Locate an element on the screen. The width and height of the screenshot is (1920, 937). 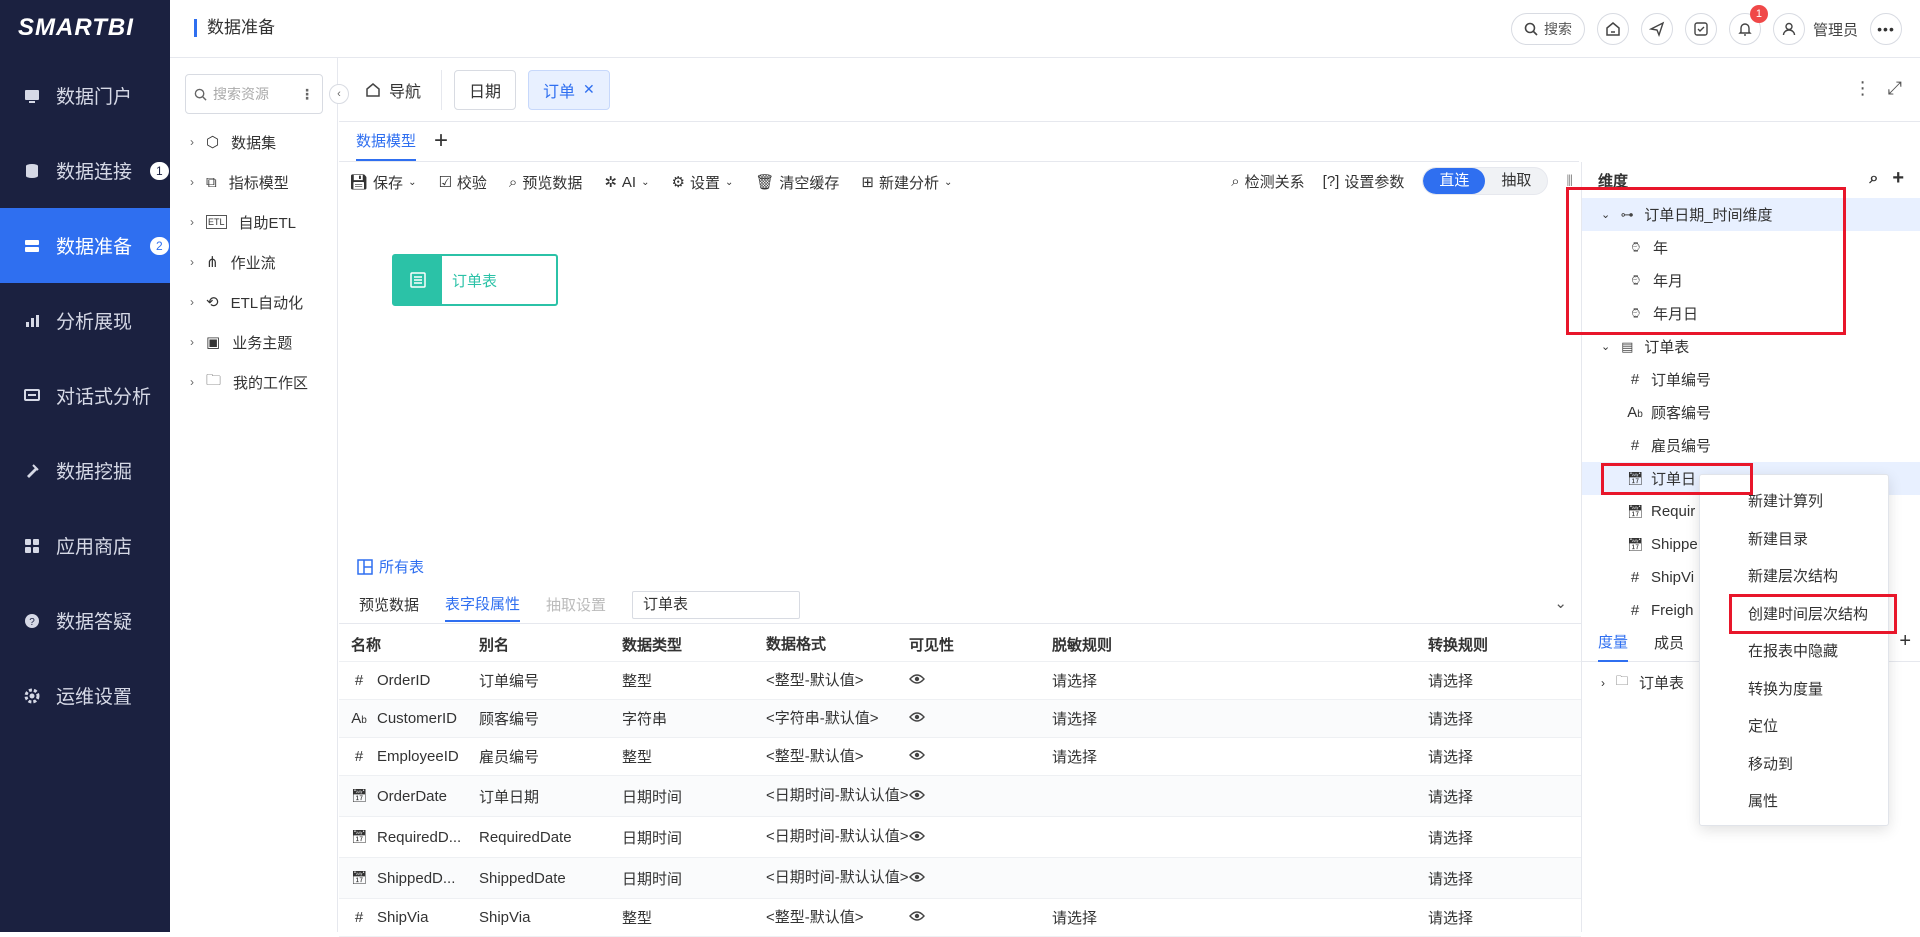
context-menu-item: 新建目录 is located at coordinates (1794, 540).